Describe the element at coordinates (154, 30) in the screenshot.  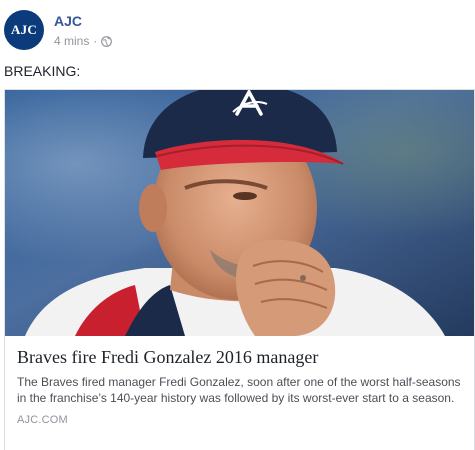
I see `post-header: AJC AJC 4 mins ·` at that location.